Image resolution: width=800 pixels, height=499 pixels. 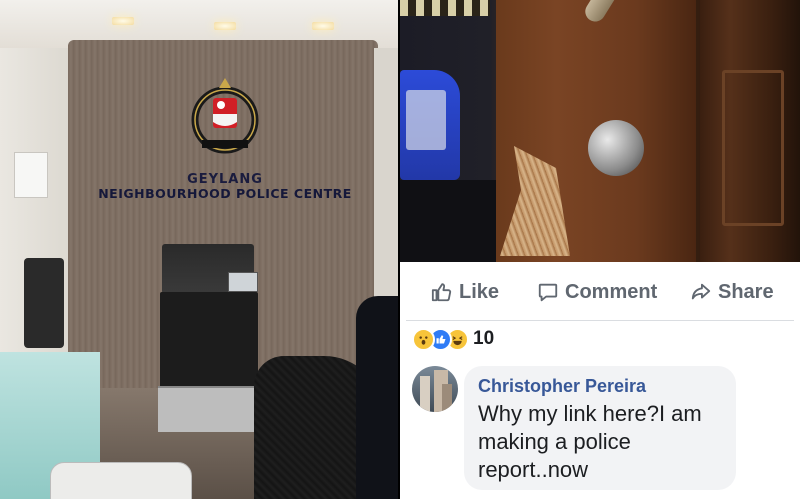 What do you see at coordinates (600, 320) in the screenshot?
I see `divider` at bounding box center [600, 320].